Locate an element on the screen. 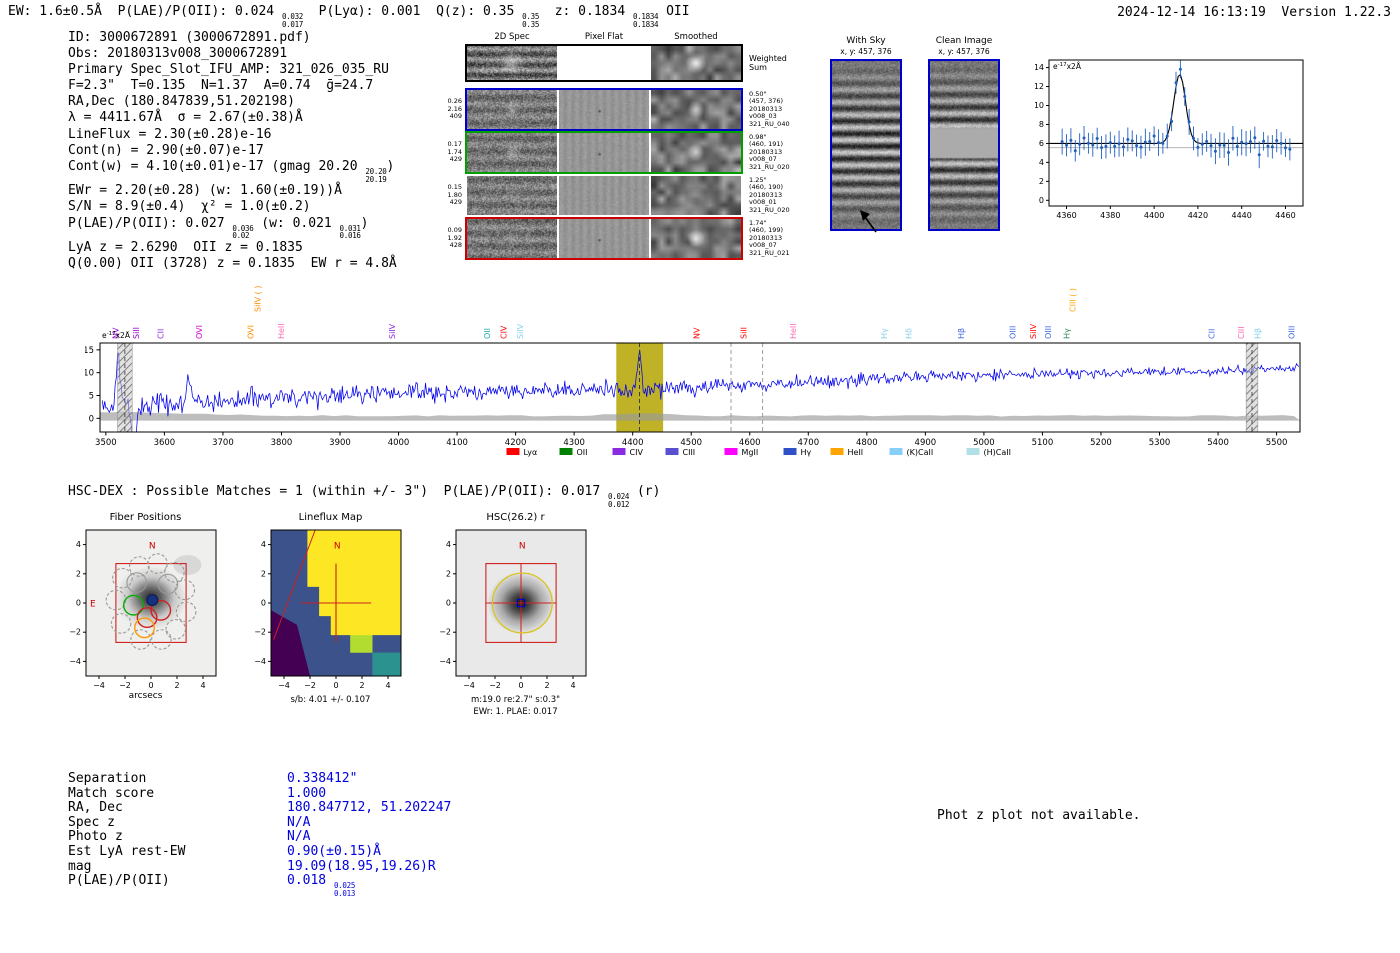 The width and height of the screenshot is (1400, 953). info-line-10-t0: S/N = 8.9(±0.4) χ² = 1.0(±0.2) is located at coordinates (189, 207).